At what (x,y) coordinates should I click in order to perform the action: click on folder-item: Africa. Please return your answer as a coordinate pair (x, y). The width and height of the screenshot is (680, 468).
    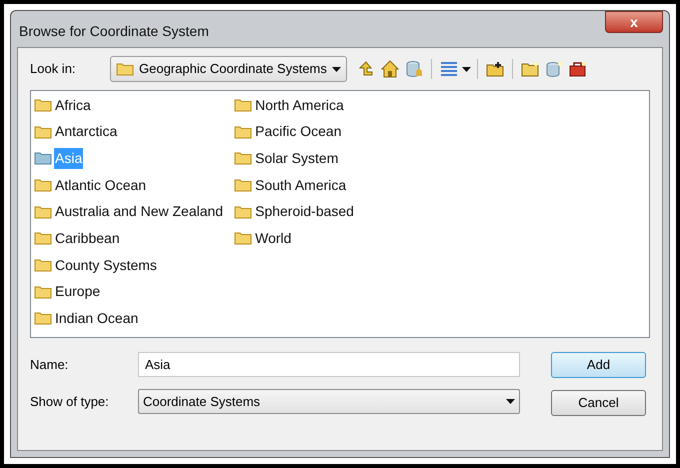
    Looking at the image, I should click on (129, 105).